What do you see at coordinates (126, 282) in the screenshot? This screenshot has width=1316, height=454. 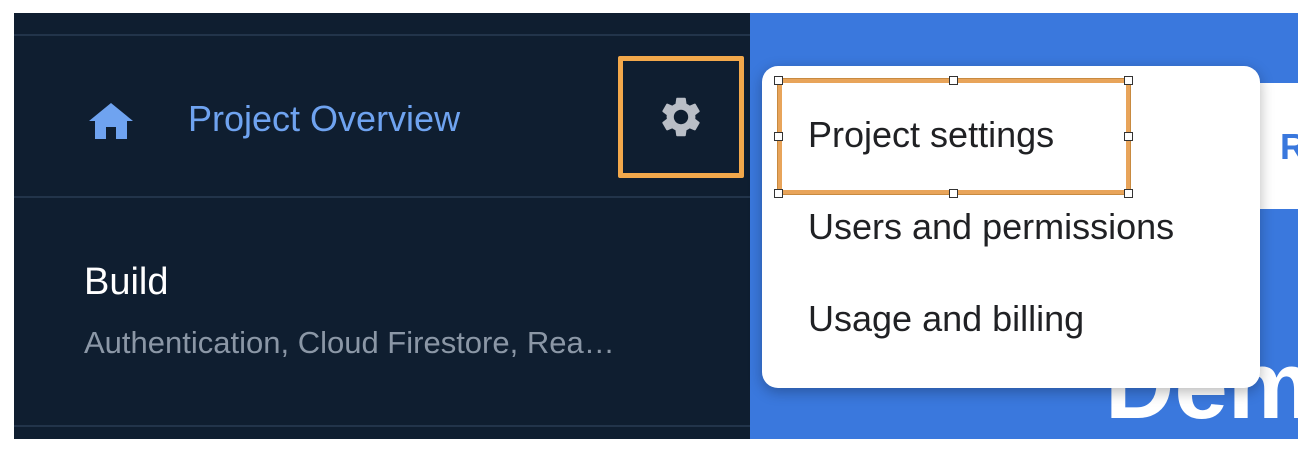 I see `build-section-title: Build` at bounding box center [126, 282].